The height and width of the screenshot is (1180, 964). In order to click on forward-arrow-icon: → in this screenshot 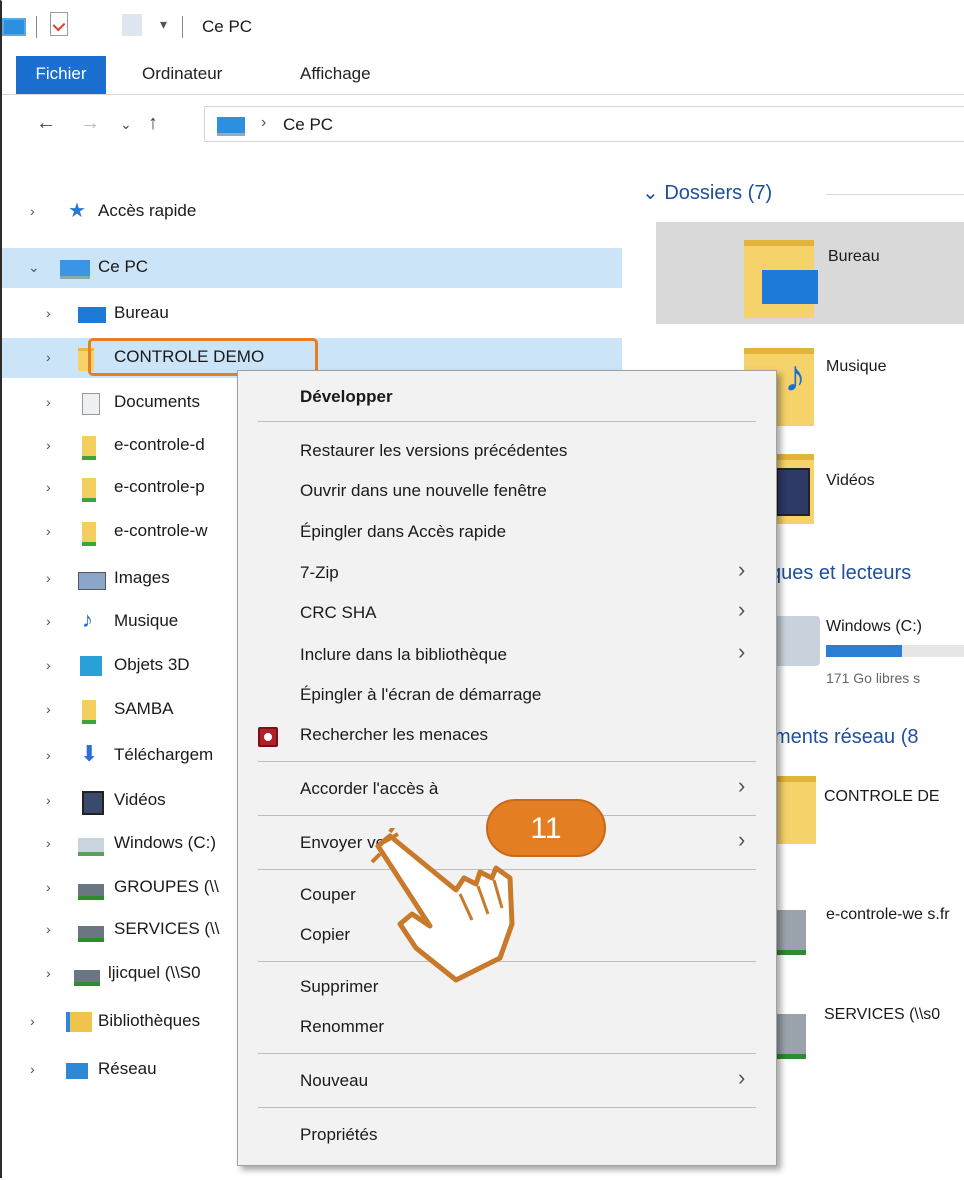, I will do `click(90, 123)`.